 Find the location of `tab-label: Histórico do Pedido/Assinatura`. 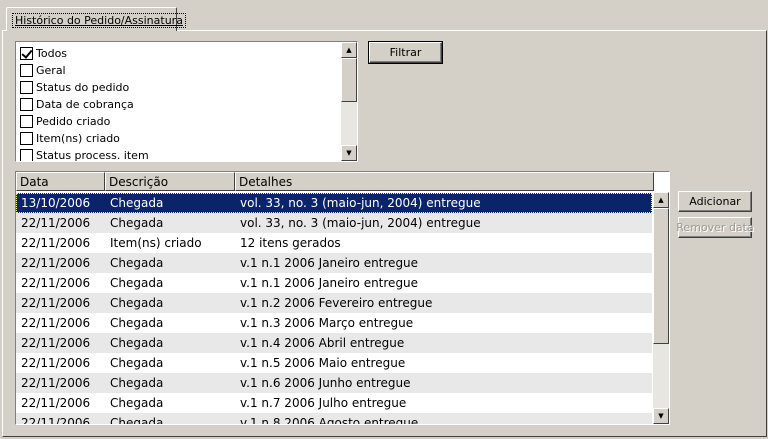

tab-label: Histórico do Pedido/Assinatura is located at coordinates (99, 20).